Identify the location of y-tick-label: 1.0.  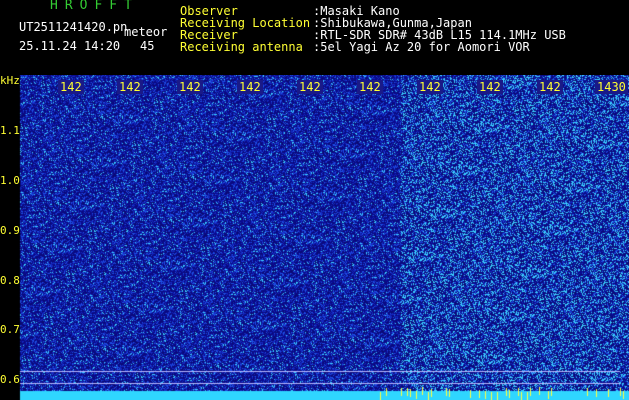
(10, 180).